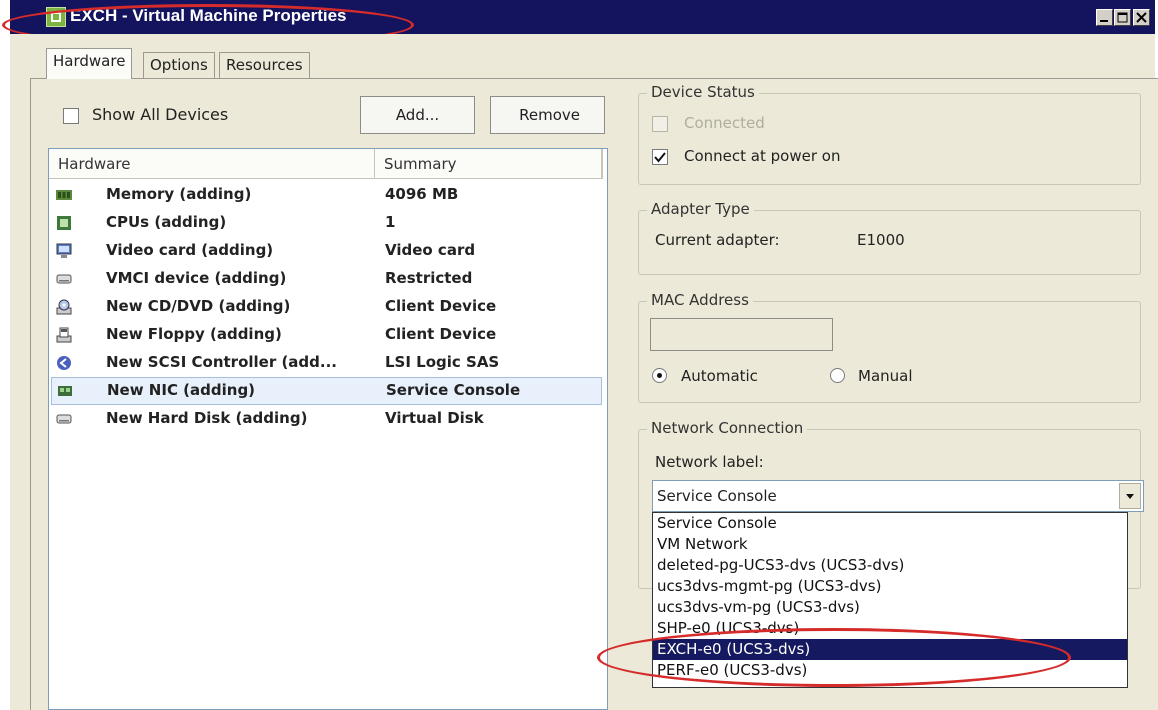 This screenshot has height=710, width=1158. What do you see at coordinates (194, 334) in the screenshot?
I see `hardware-name: New Floppy (adding)` at bounding box center [194, 334].